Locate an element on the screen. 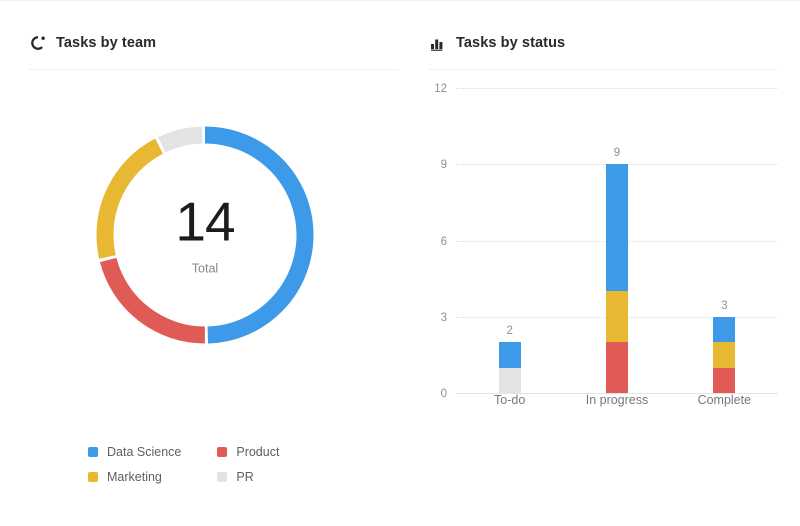 The width and height of the screenshot is (800, 526). y-tick-label: 0 is located at coordinates (443, 394).